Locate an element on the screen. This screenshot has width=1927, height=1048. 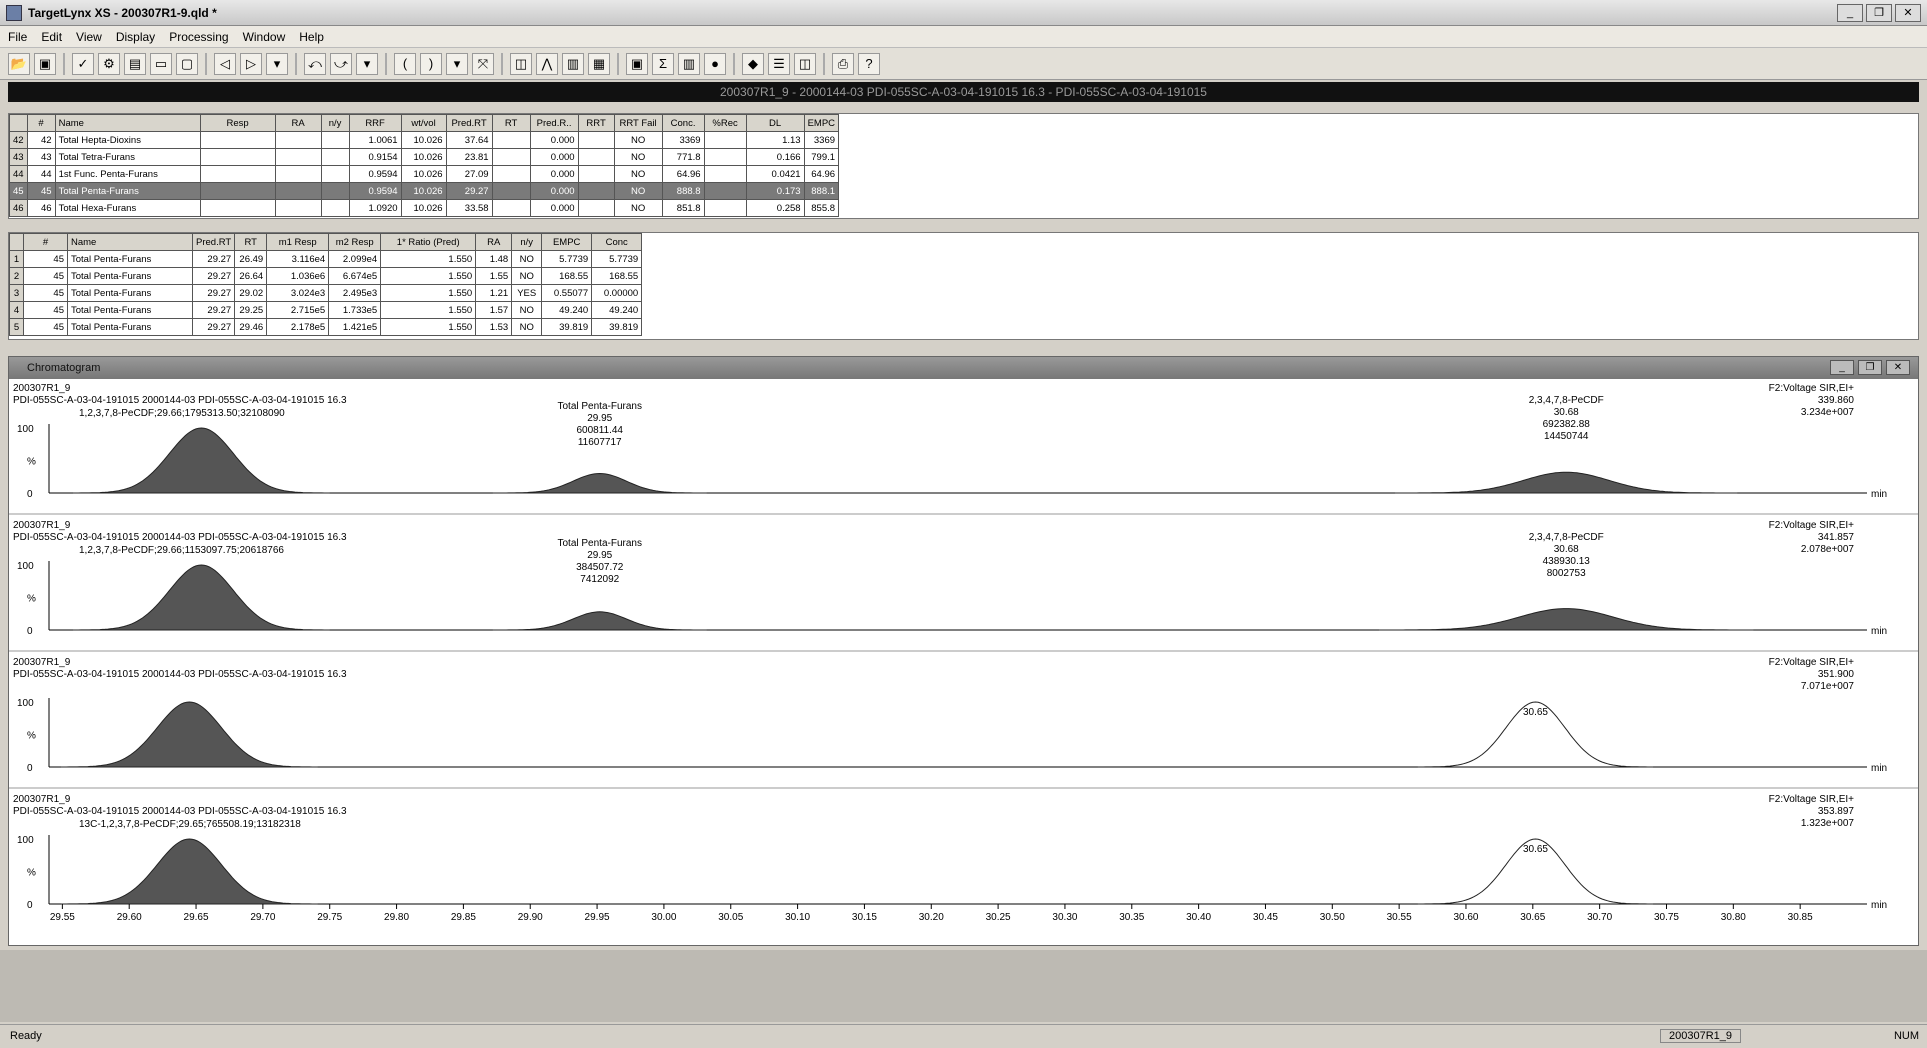
table-cell: 43 is located at coordinates (41, 157).